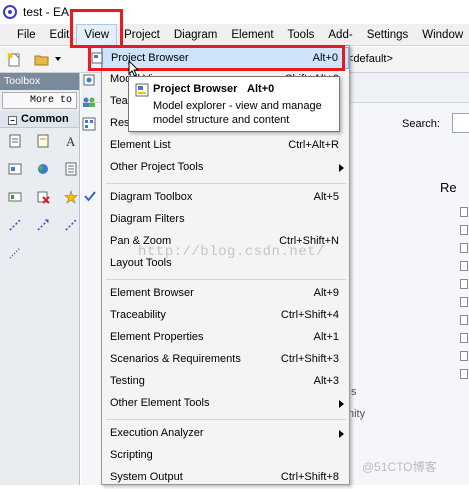 This screenshot has width=469, height=489. Describe the element at coordinates (43, 169) in the screenshot. I see `globe-tool-icon` at that location.